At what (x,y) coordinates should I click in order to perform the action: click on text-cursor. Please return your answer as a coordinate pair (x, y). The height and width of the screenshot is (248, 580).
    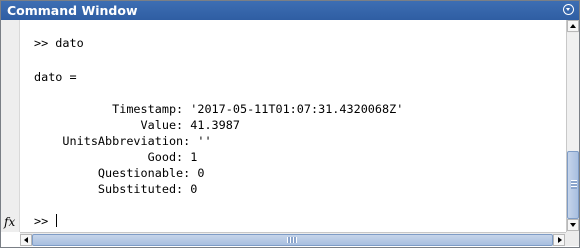
    Looking at the image, I should click on (57, 220).